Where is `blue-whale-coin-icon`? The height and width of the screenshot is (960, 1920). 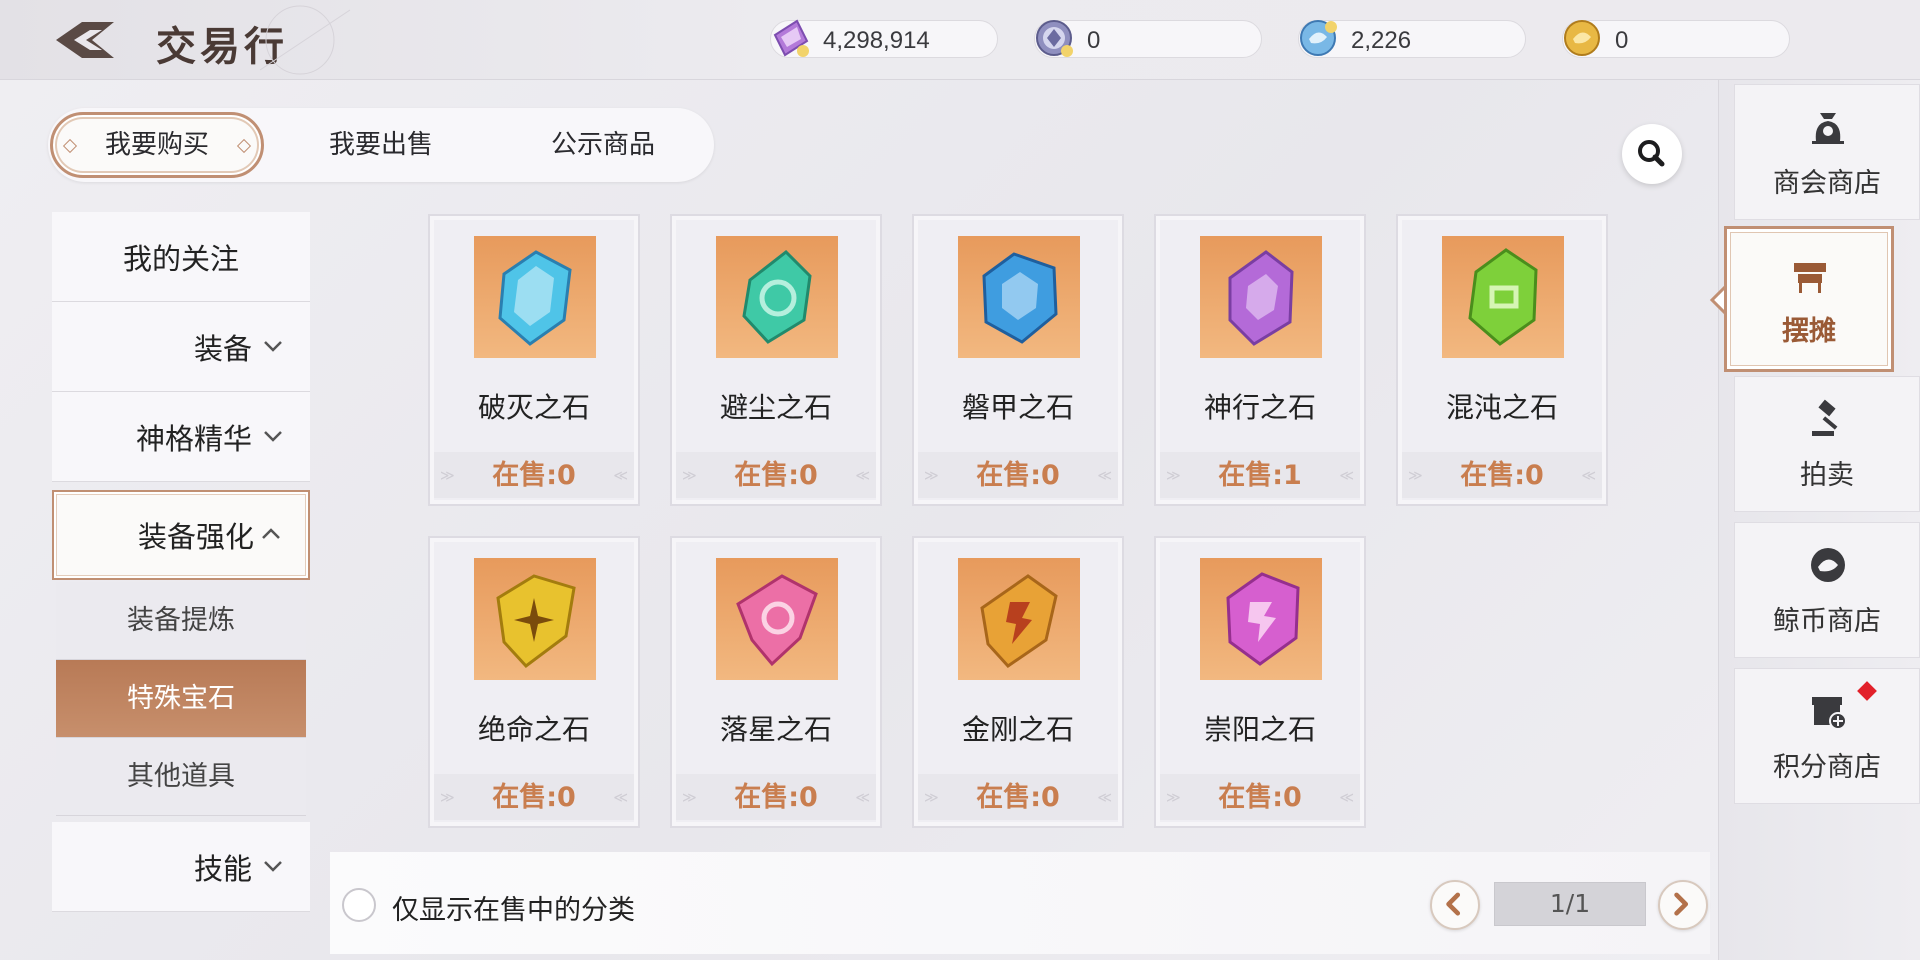 blue-whale-coin-icon is located at coordinates (1318, 38).